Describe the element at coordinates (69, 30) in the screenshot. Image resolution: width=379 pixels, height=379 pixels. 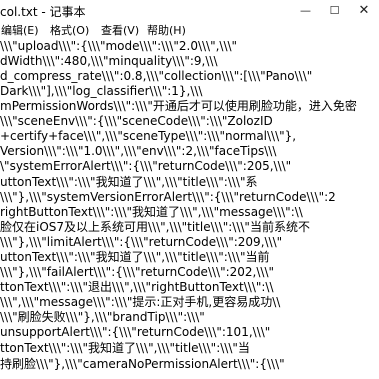
I see `menu-format: 格式(O)` at that location.